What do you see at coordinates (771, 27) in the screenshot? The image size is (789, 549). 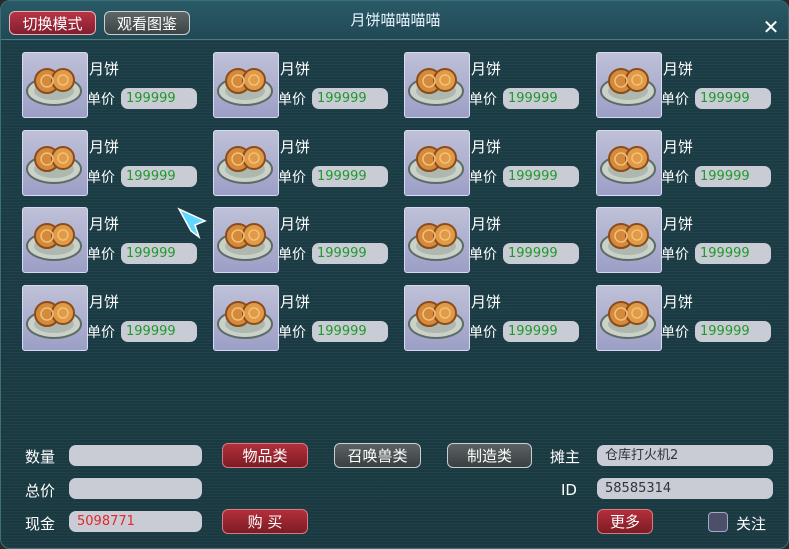 I see `close-icon: ✕` at bounding box center [771, 27].